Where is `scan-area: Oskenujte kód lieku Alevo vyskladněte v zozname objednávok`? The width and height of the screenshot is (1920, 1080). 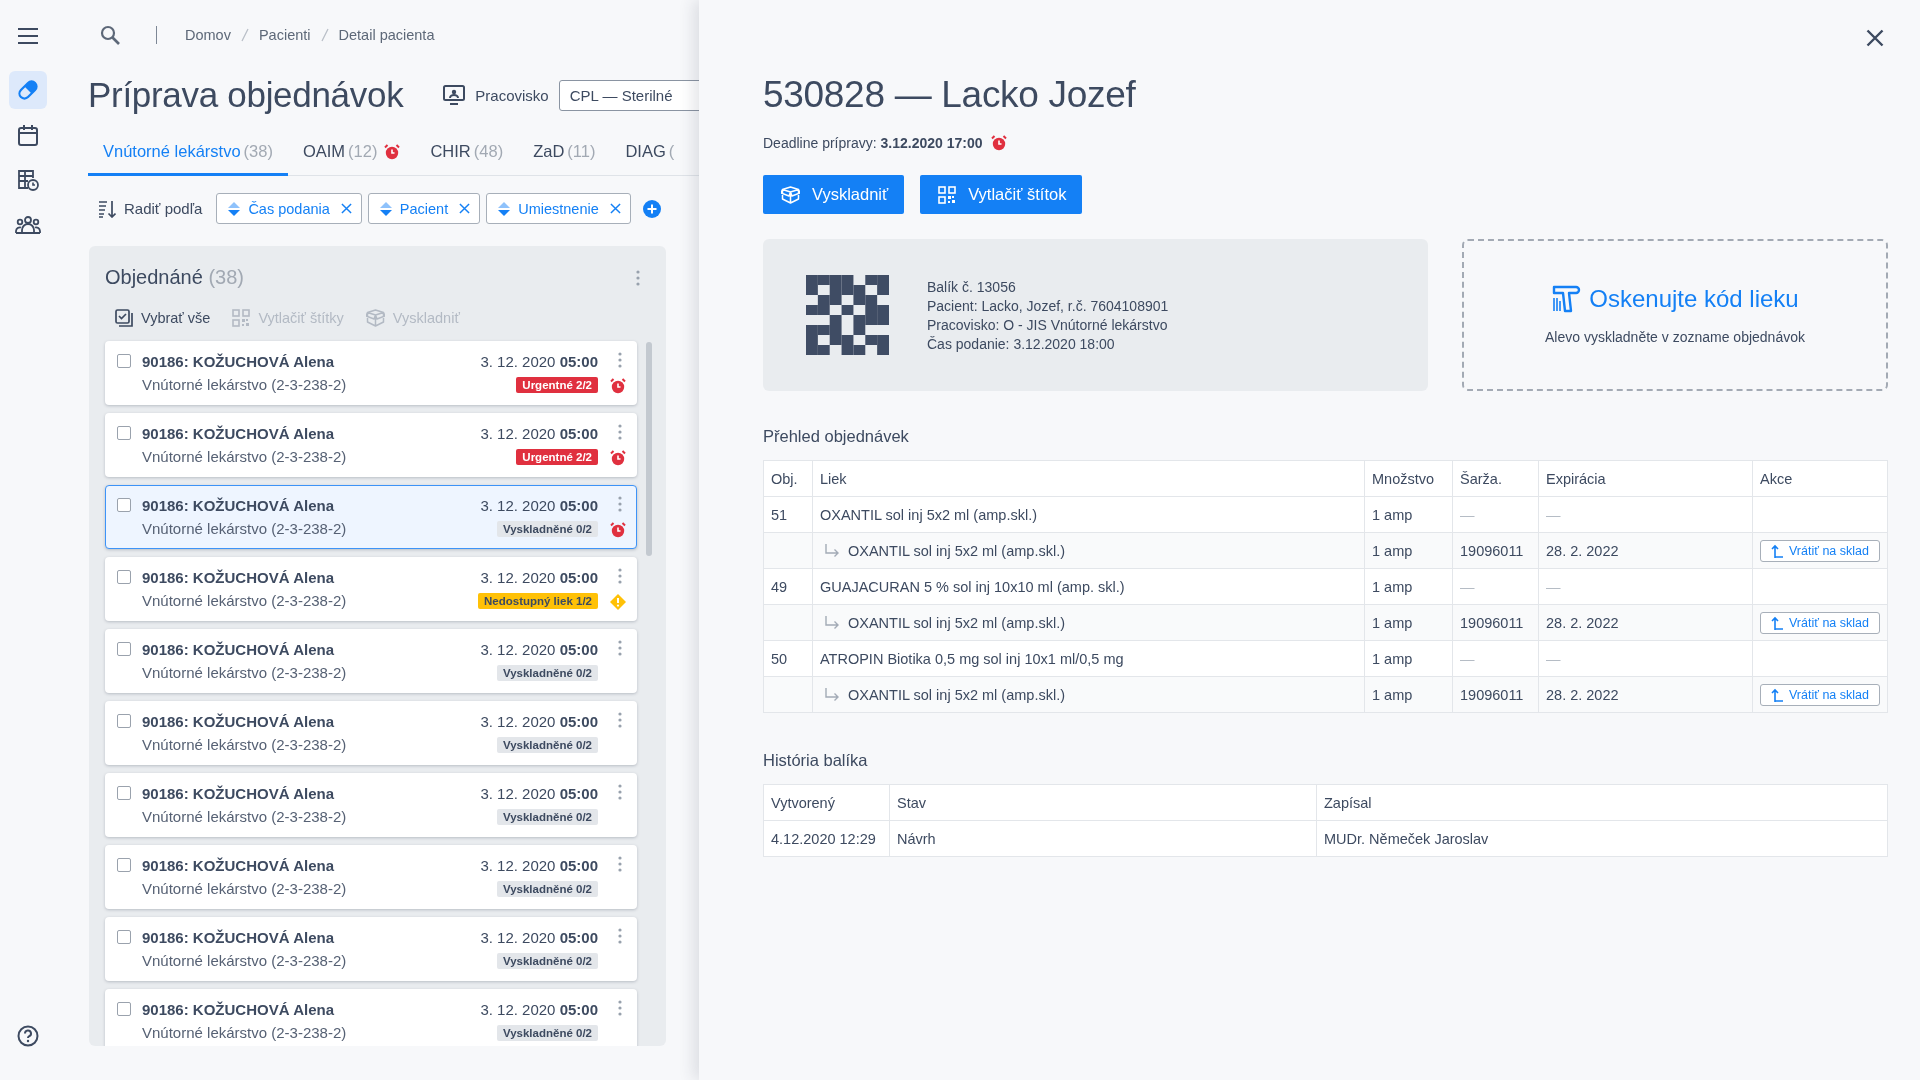 scan-area: Oskenujte kód lieku Alevo vyskladněte v zozname objednávok is located at coordinates (1675, 315).